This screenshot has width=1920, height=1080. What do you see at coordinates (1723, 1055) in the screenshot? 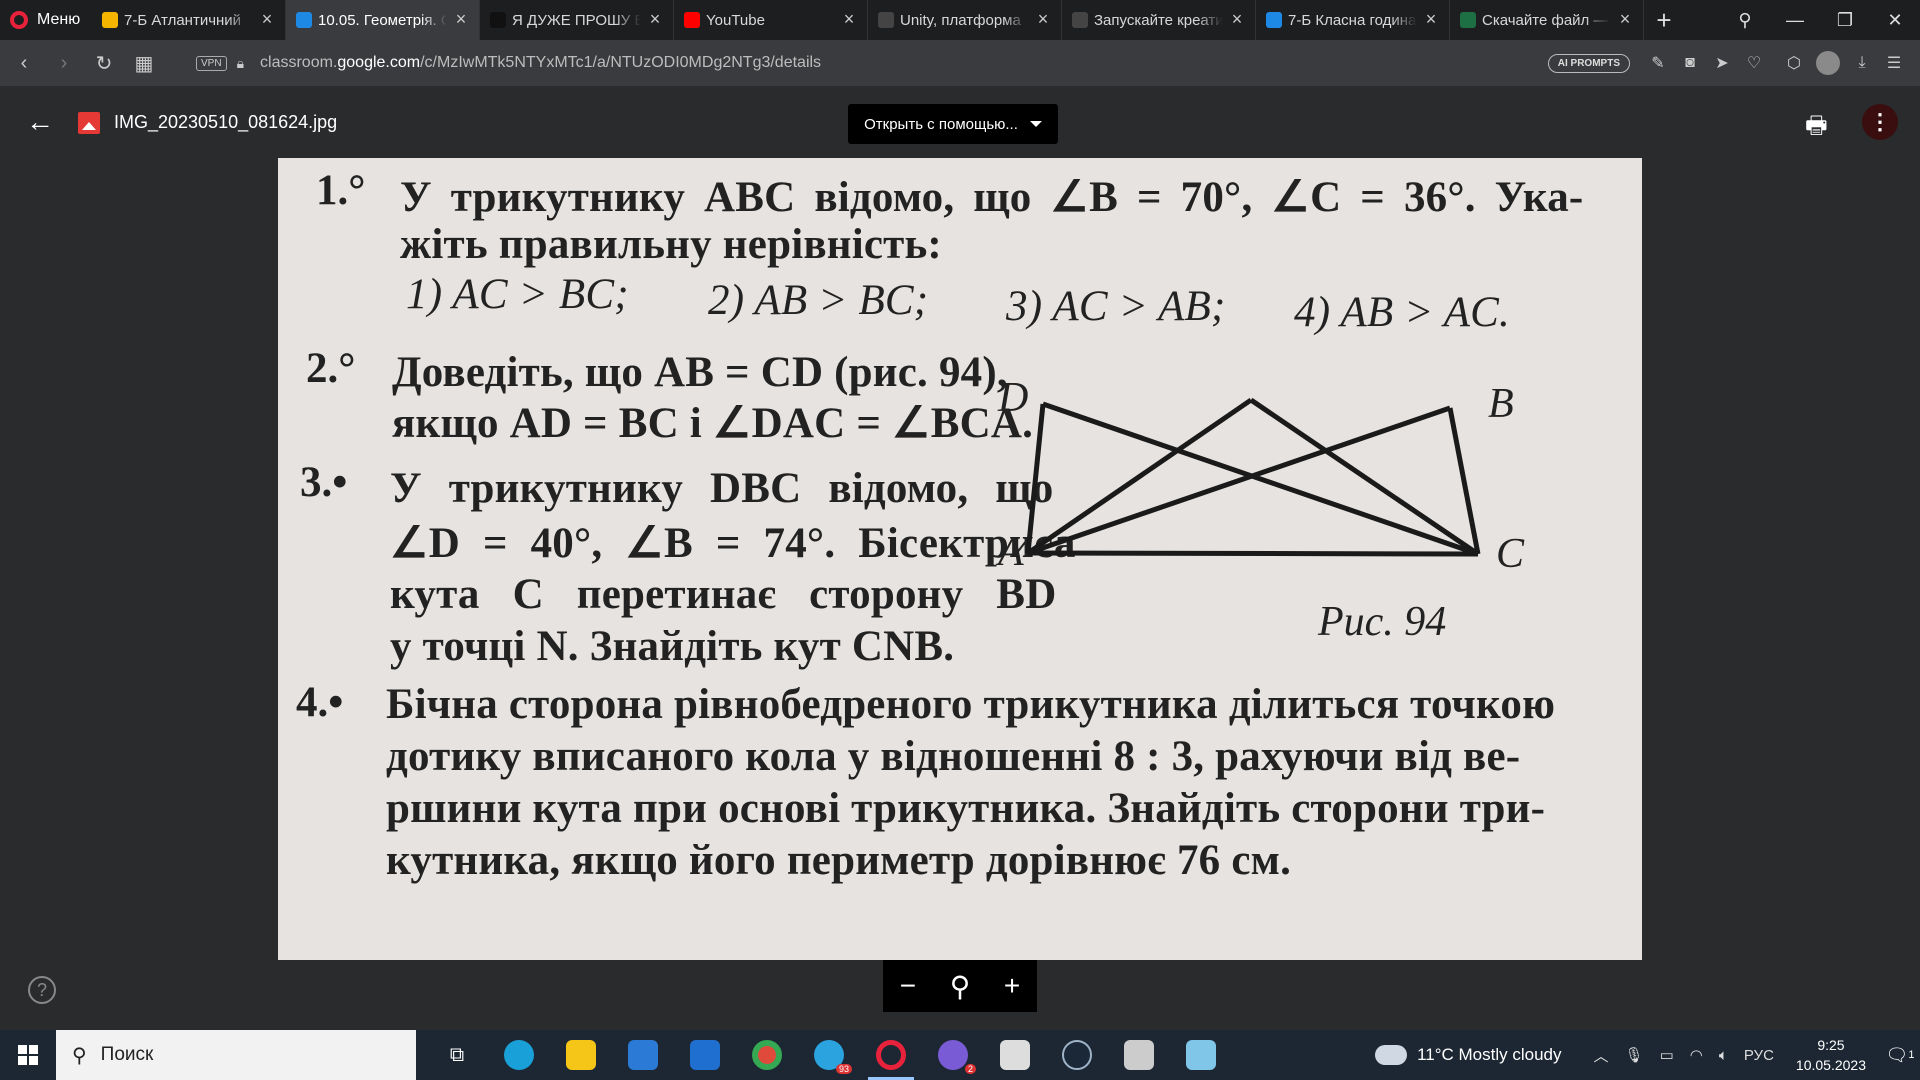
I see `volume-icon: 🔈︎` at bounding box center [1723, 1055].